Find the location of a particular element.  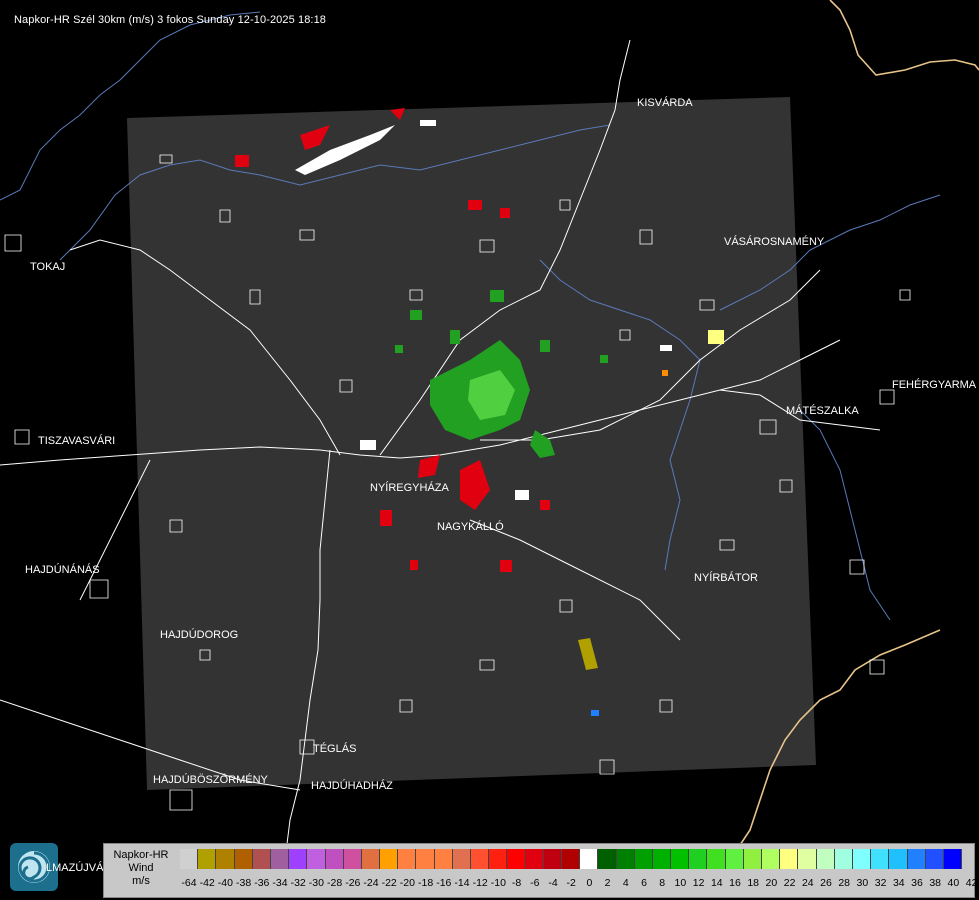

city-label-fehergyarmat: FEHÉRGYARMA is located at coordinates (934, 385).